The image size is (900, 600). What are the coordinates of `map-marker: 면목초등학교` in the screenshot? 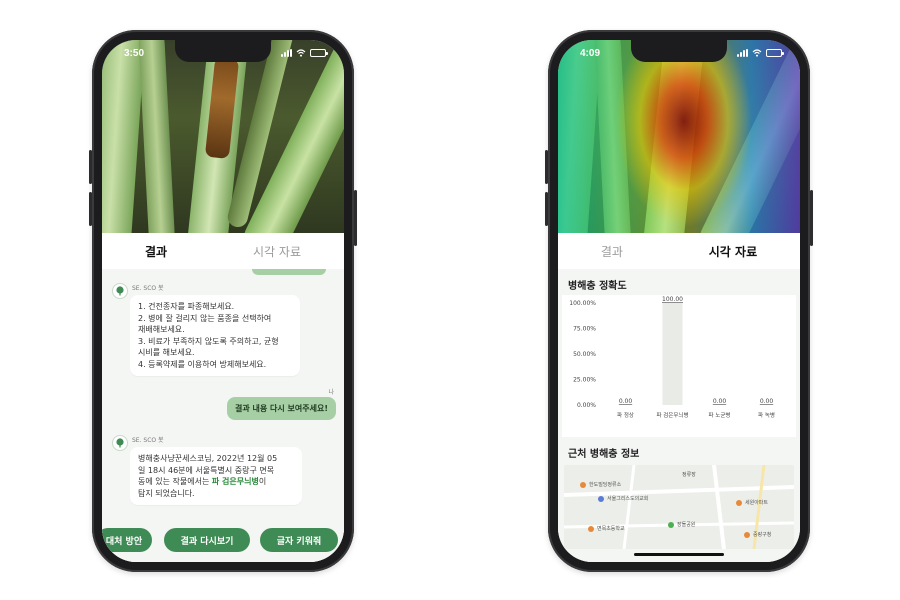 It's located at (606, 528).